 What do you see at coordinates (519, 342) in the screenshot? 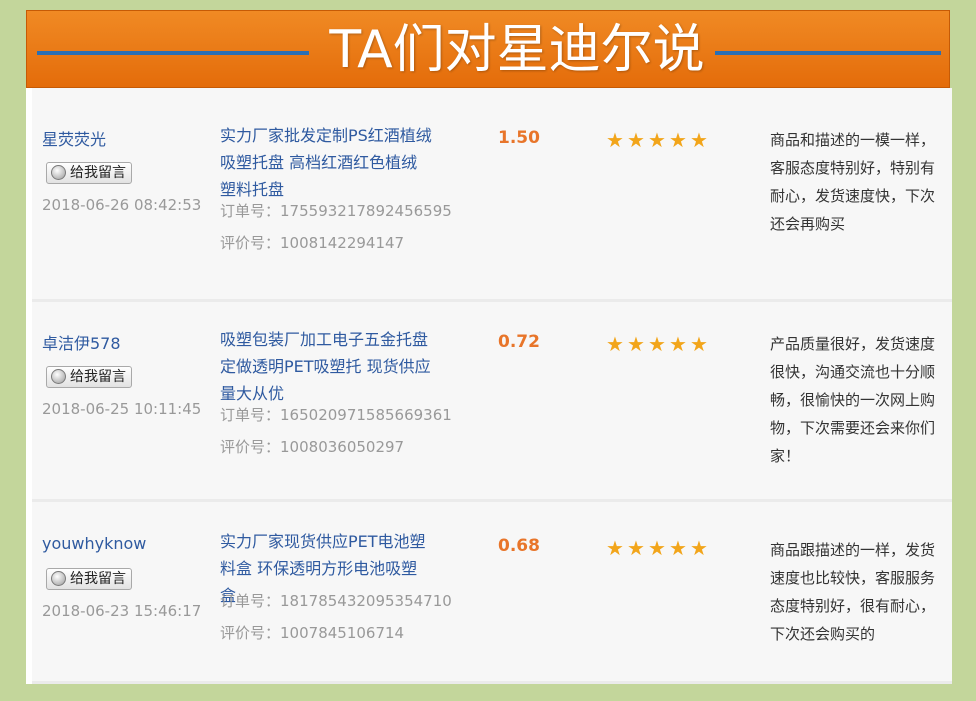
I see `price: 0.72` at bounding box center [519, 342].